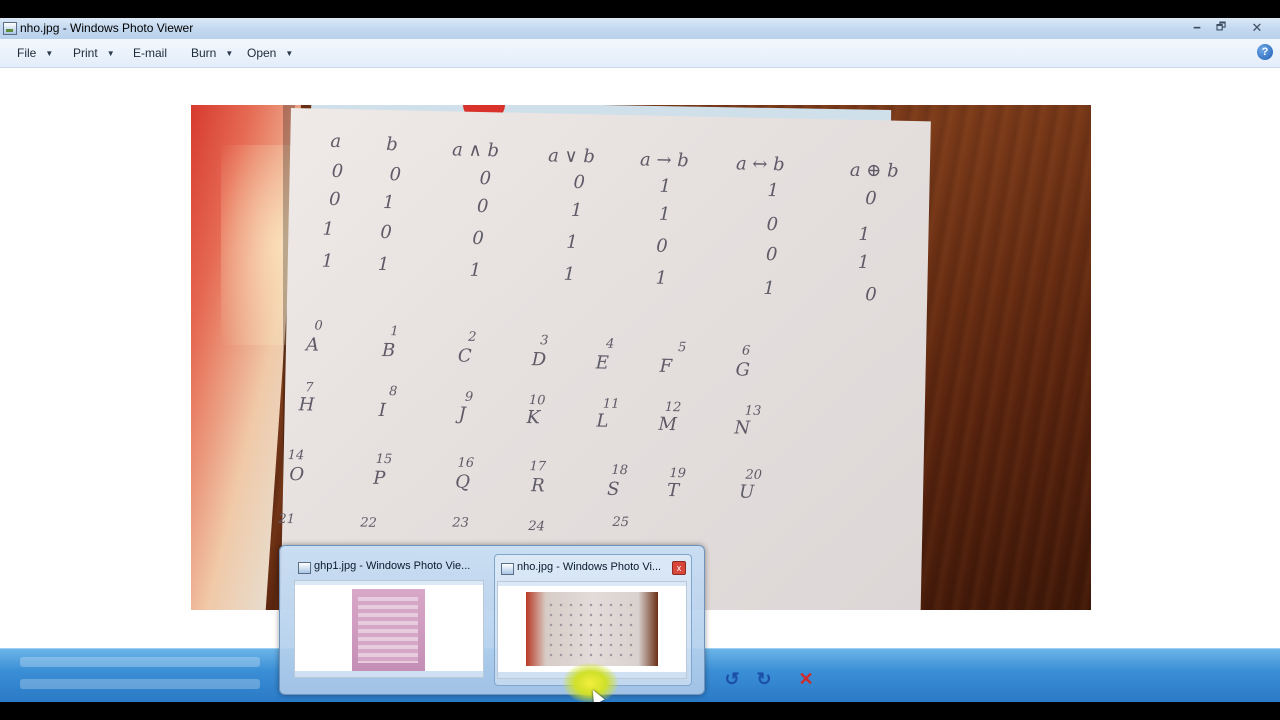 The height and width of the screenshot is (720, 1280). I want to click on letter: H, so click(306, 405).